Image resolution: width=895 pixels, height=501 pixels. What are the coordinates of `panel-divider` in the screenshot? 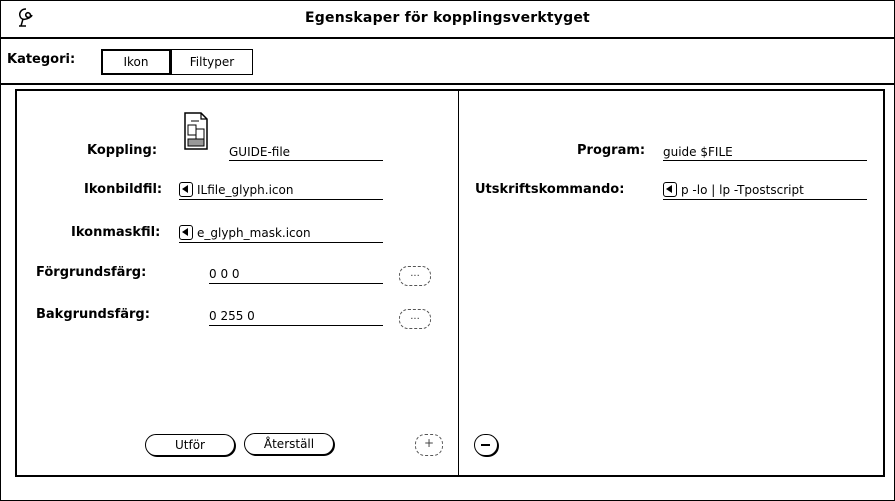 It's located at (458, 283).